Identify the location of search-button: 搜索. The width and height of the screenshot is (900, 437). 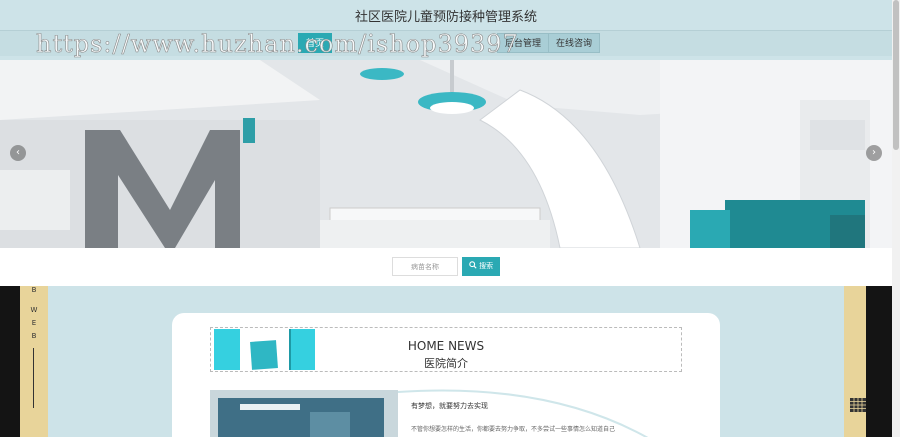
(481, 266).